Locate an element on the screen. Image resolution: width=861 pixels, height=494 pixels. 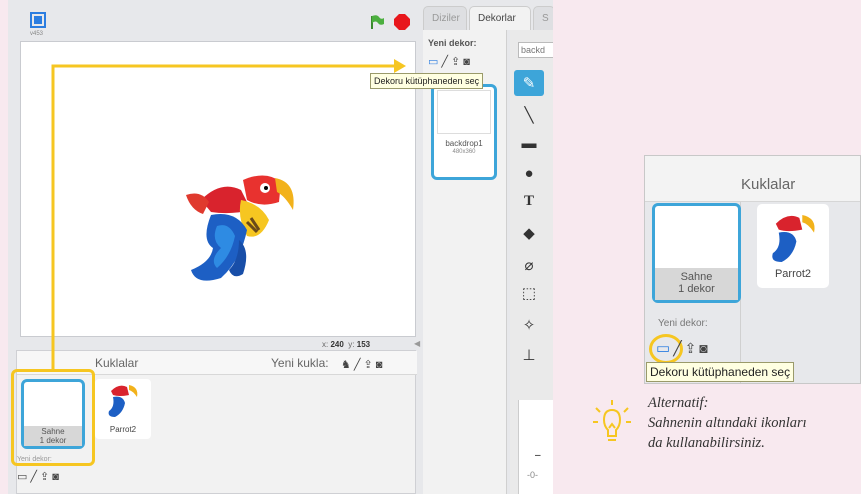
tooltip: Dekoru kütüphaneden seç is located at coordinates (427, 81).